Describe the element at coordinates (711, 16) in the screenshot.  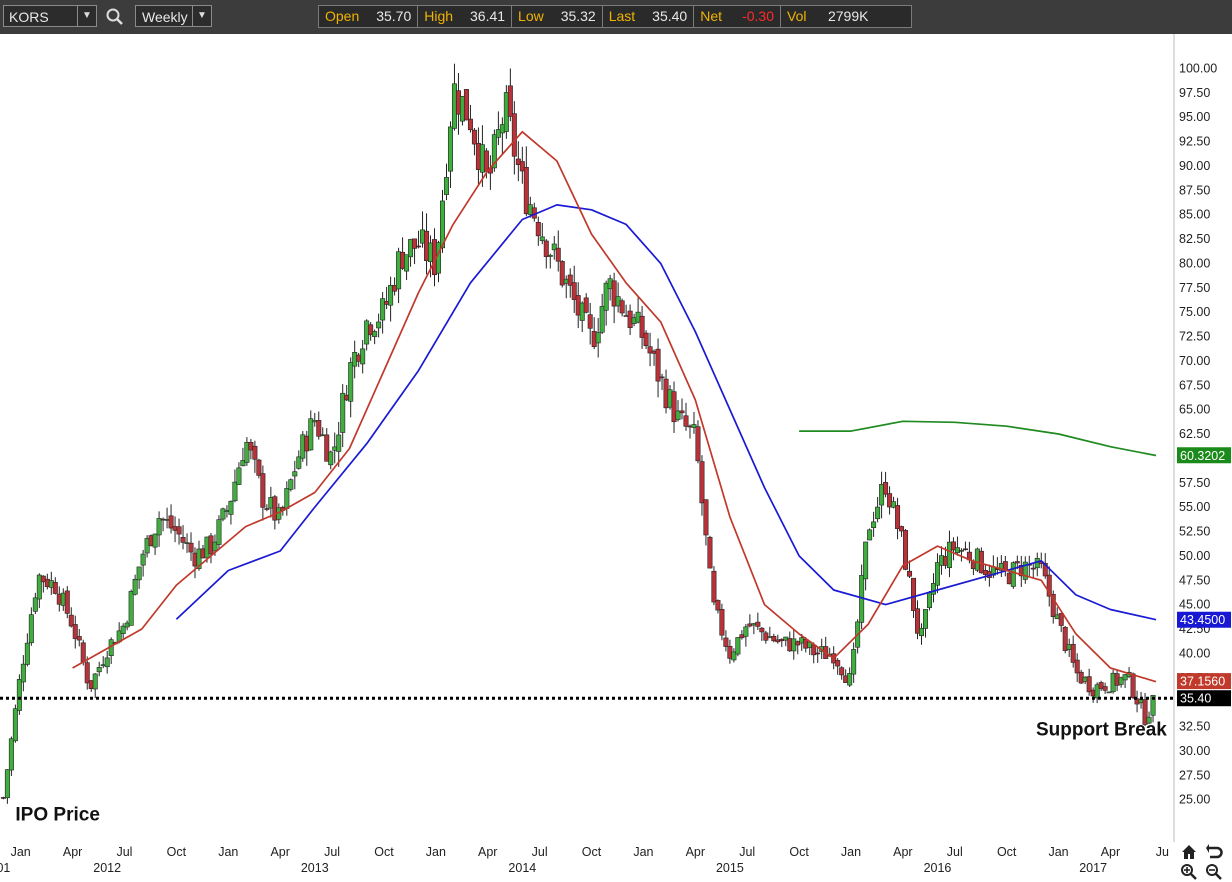
I see `quote-label: Net` at that location.